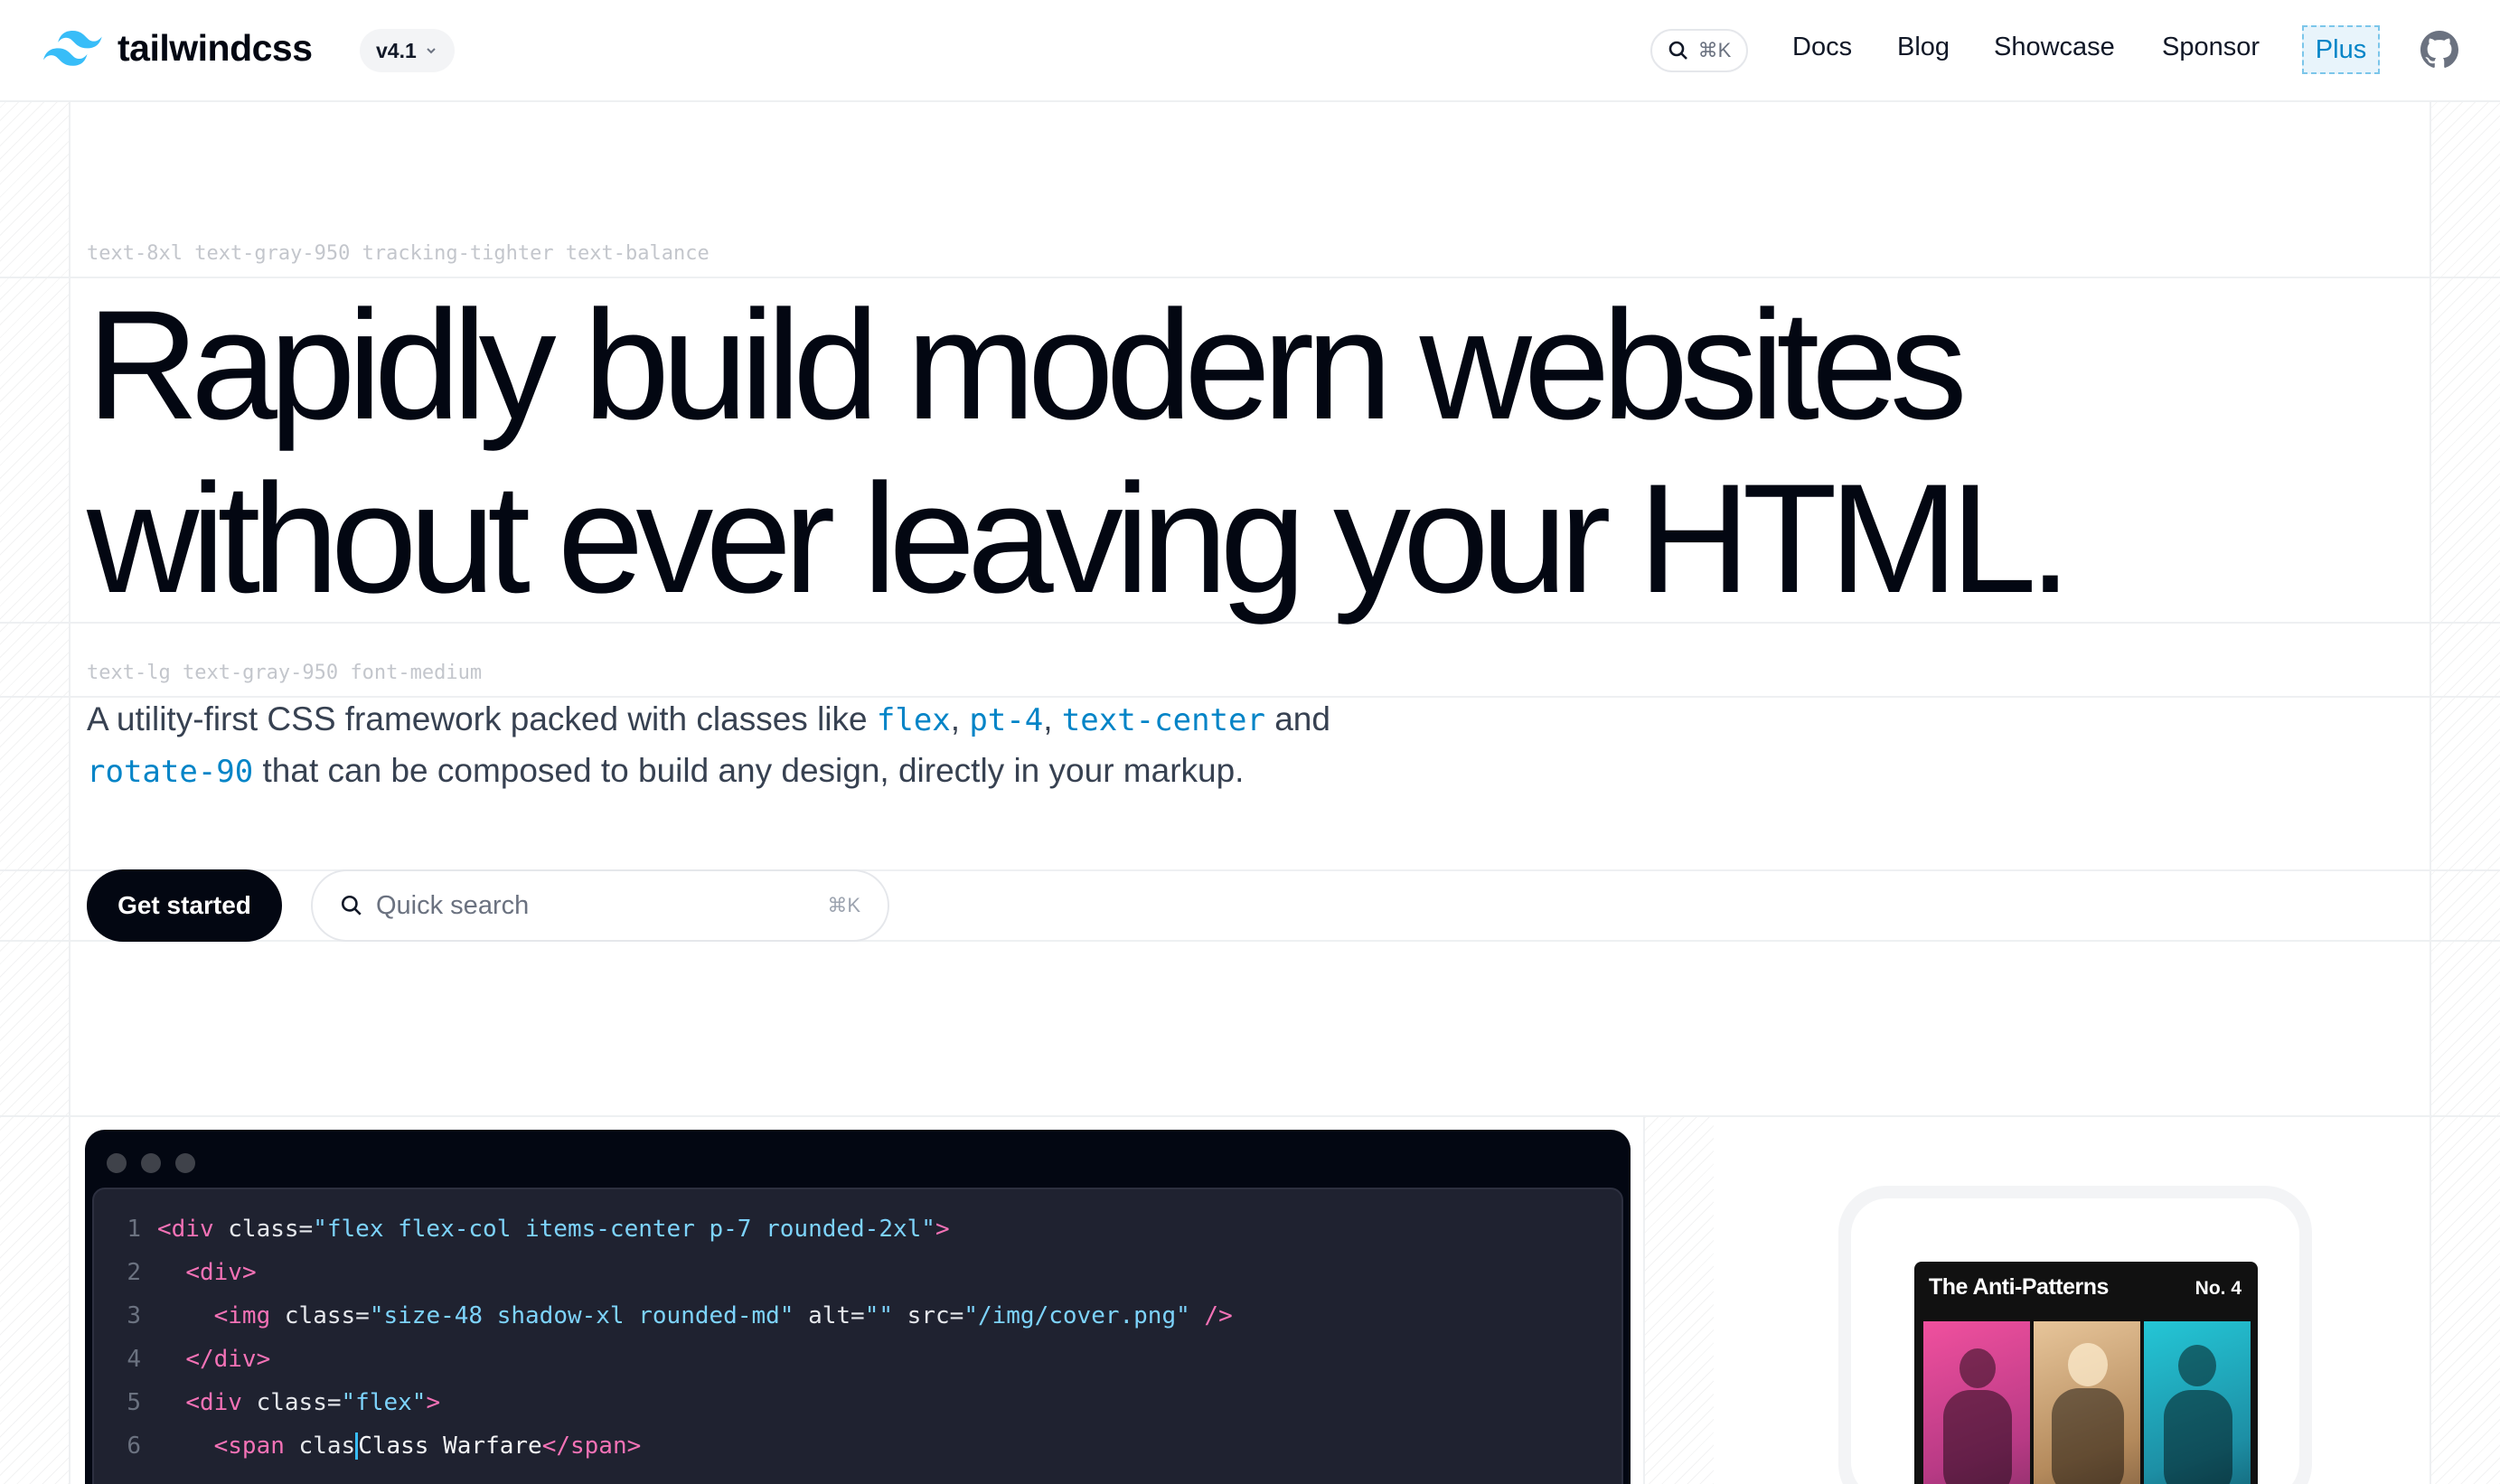  I want to click on search-placeholder: Quick search, so click(453, 905).